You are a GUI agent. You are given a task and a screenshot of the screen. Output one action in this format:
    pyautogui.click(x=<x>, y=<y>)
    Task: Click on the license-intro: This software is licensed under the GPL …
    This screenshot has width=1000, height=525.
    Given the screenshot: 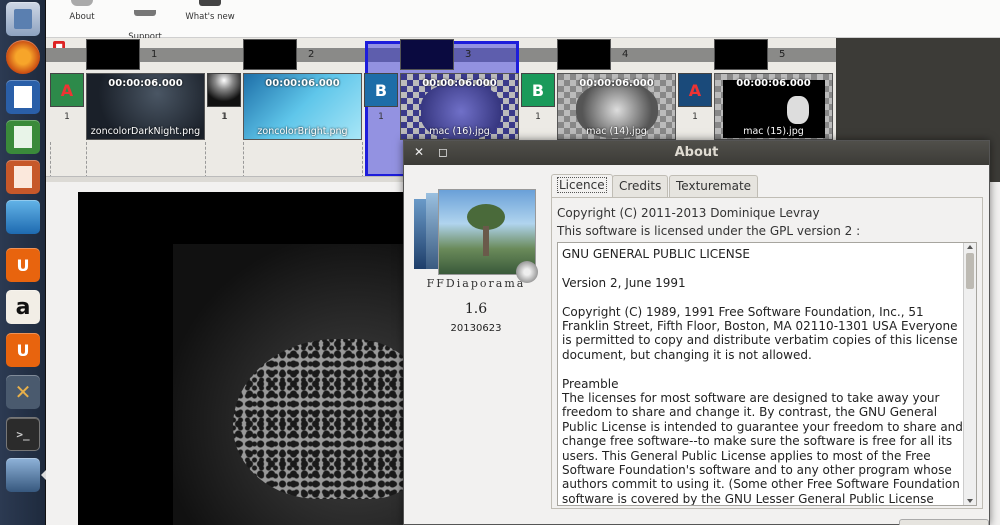 What is the action you would take?
    pyautogui.click(x=709, y=231)
    